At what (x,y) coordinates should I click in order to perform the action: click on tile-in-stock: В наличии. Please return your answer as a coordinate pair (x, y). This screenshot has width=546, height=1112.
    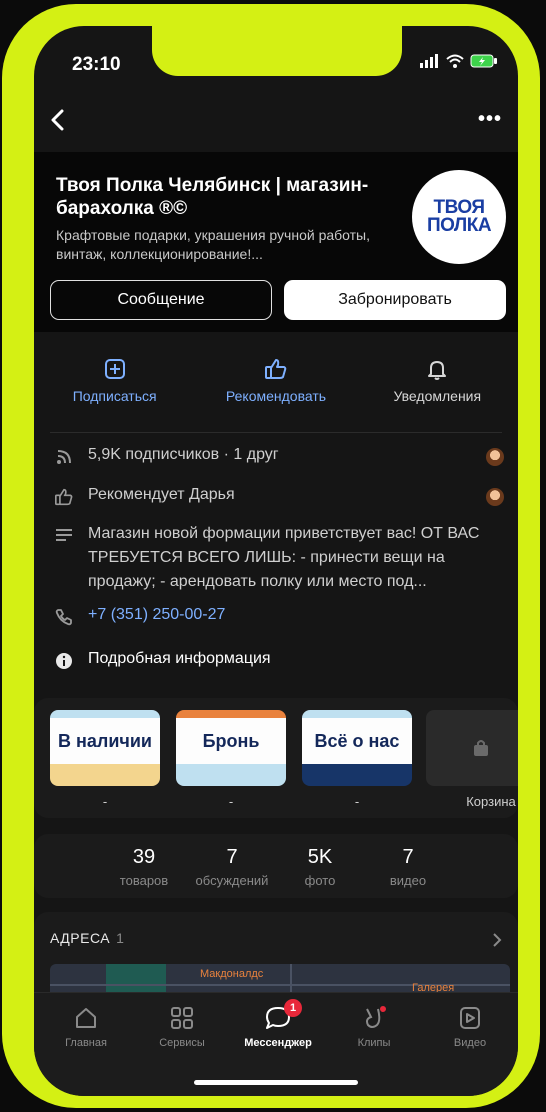
    Looking at the image, I should click on (105, 748).